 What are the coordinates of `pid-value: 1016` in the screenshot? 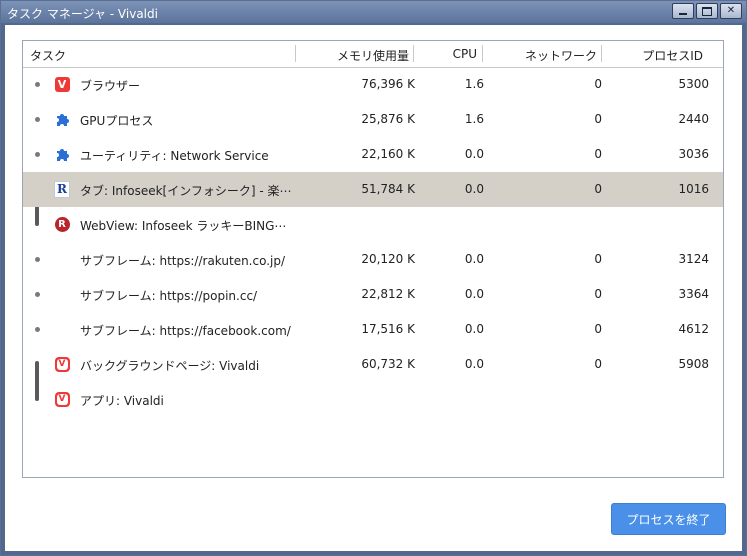 It's located at (693, 189).